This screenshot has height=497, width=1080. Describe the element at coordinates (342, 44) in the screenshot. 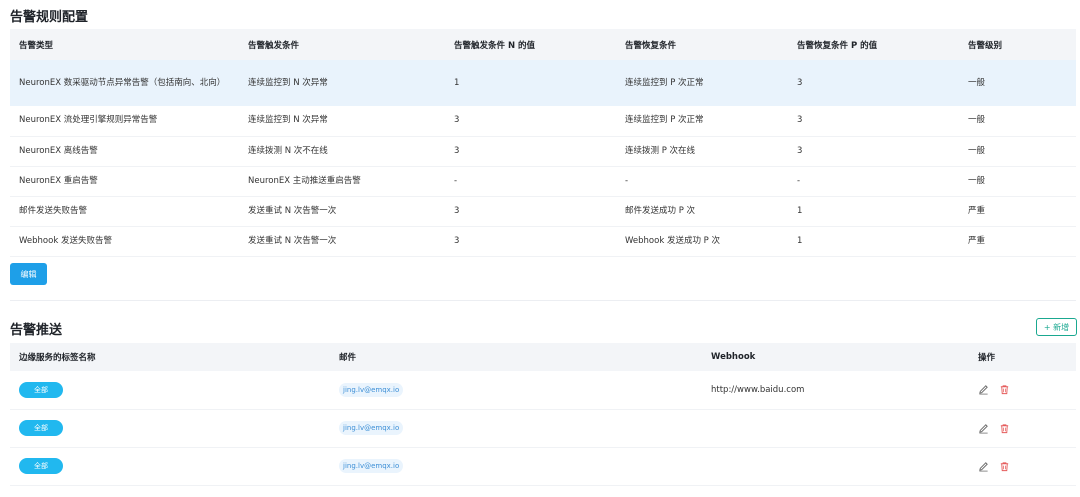

I see `column-header-trigger-condition: 告警触发条件` at that location.